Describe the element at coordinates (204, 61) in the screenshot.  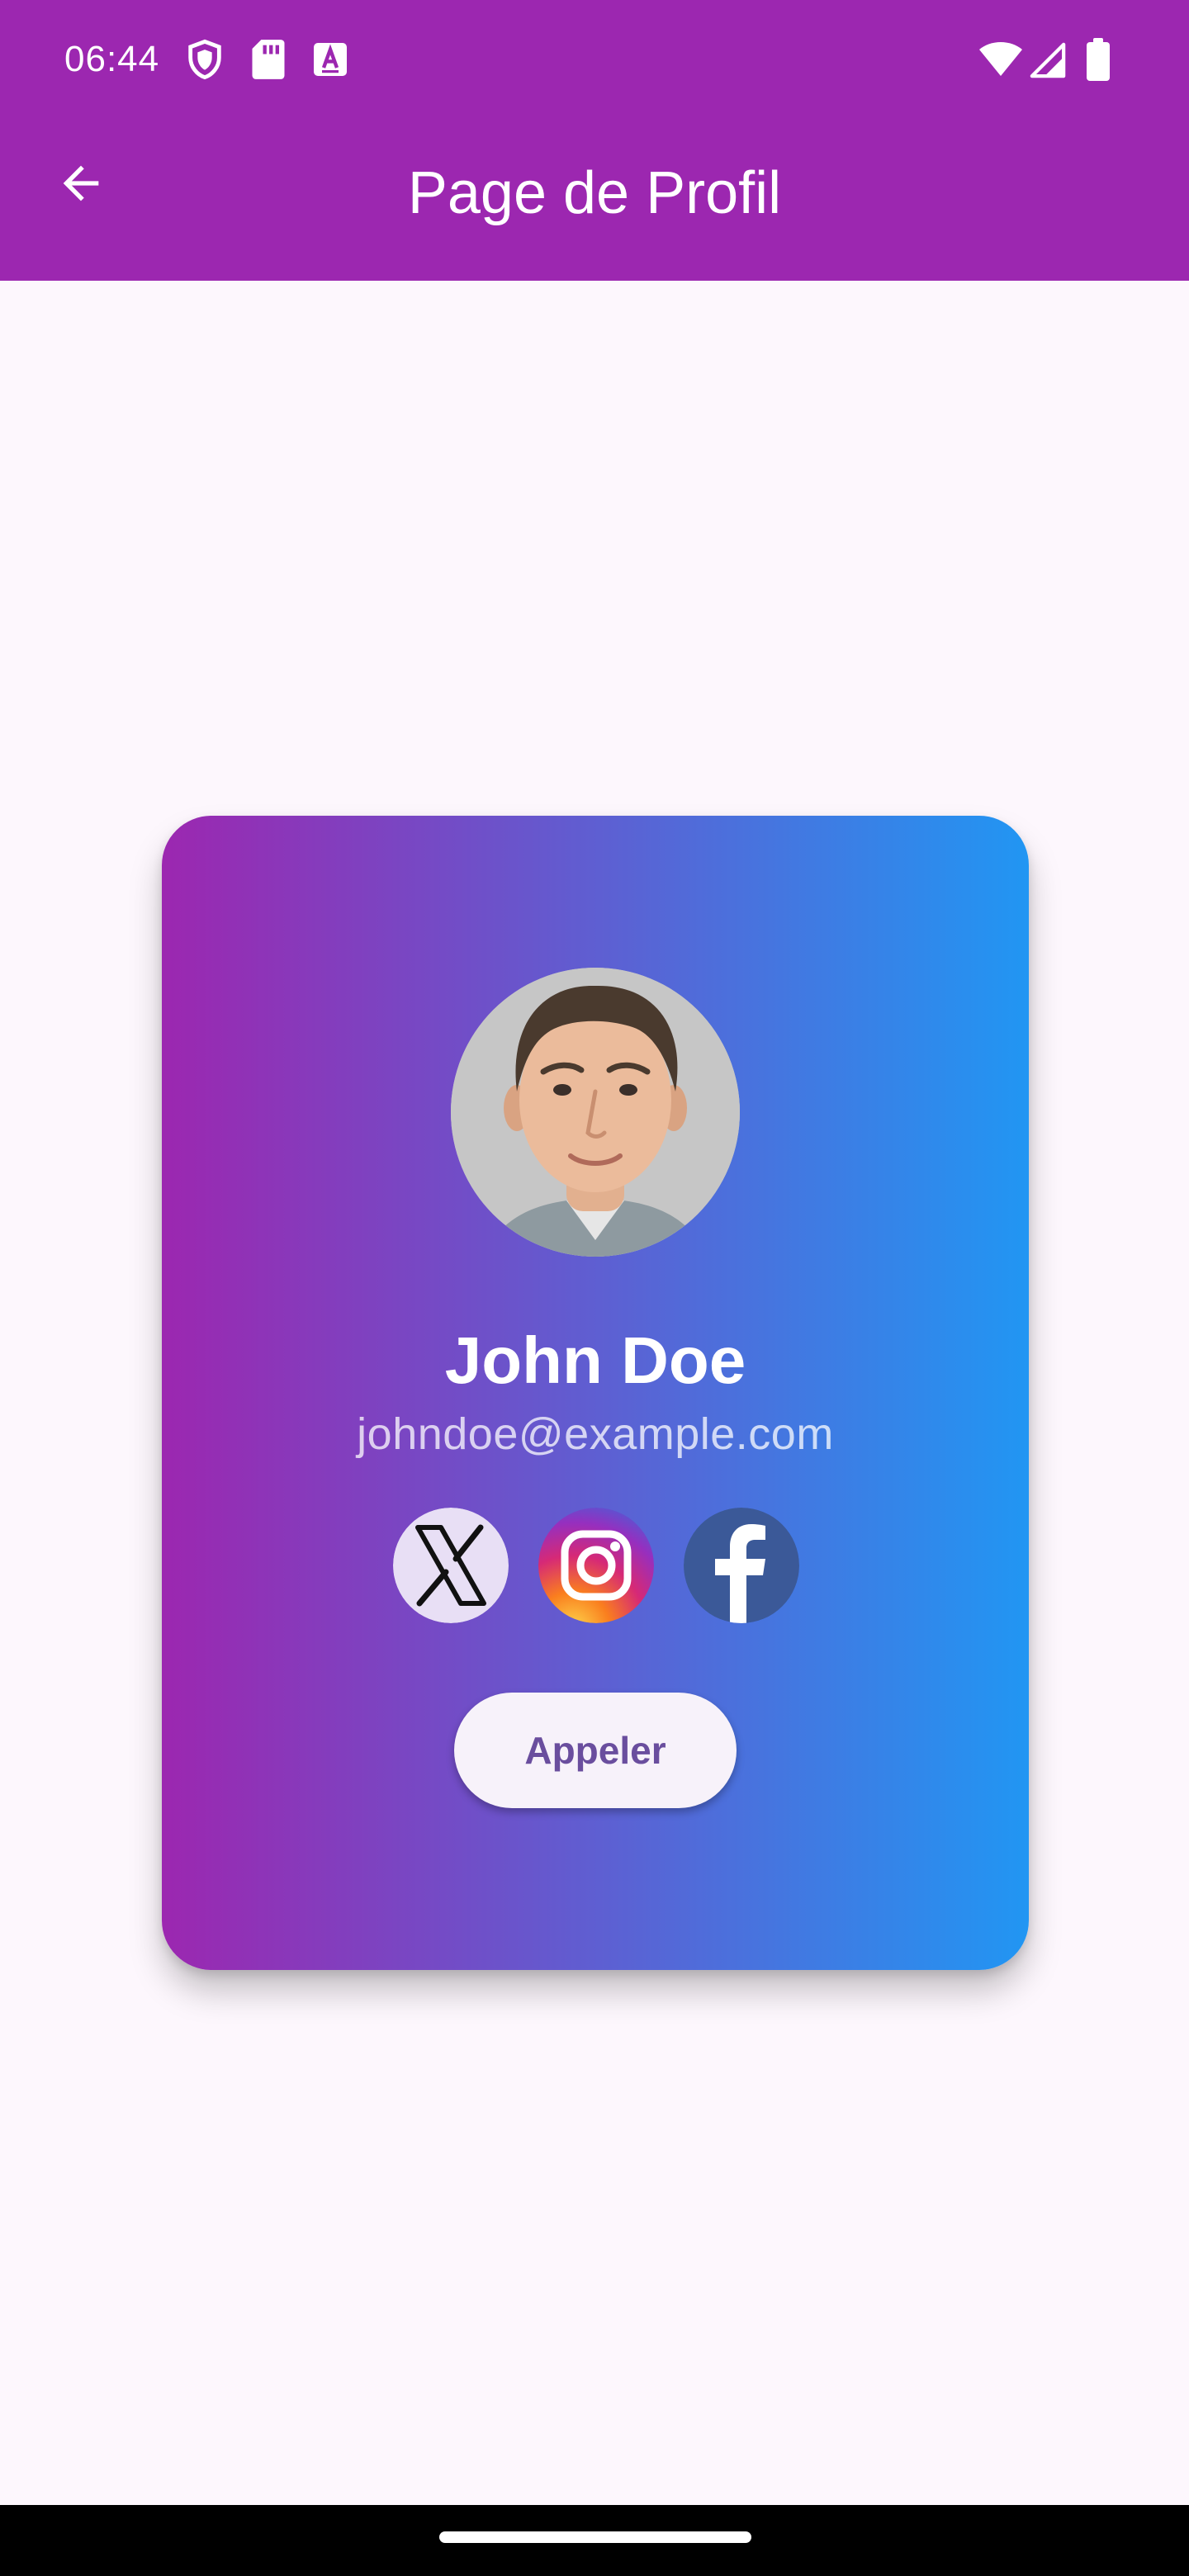
I see `shield-icon` at that location.